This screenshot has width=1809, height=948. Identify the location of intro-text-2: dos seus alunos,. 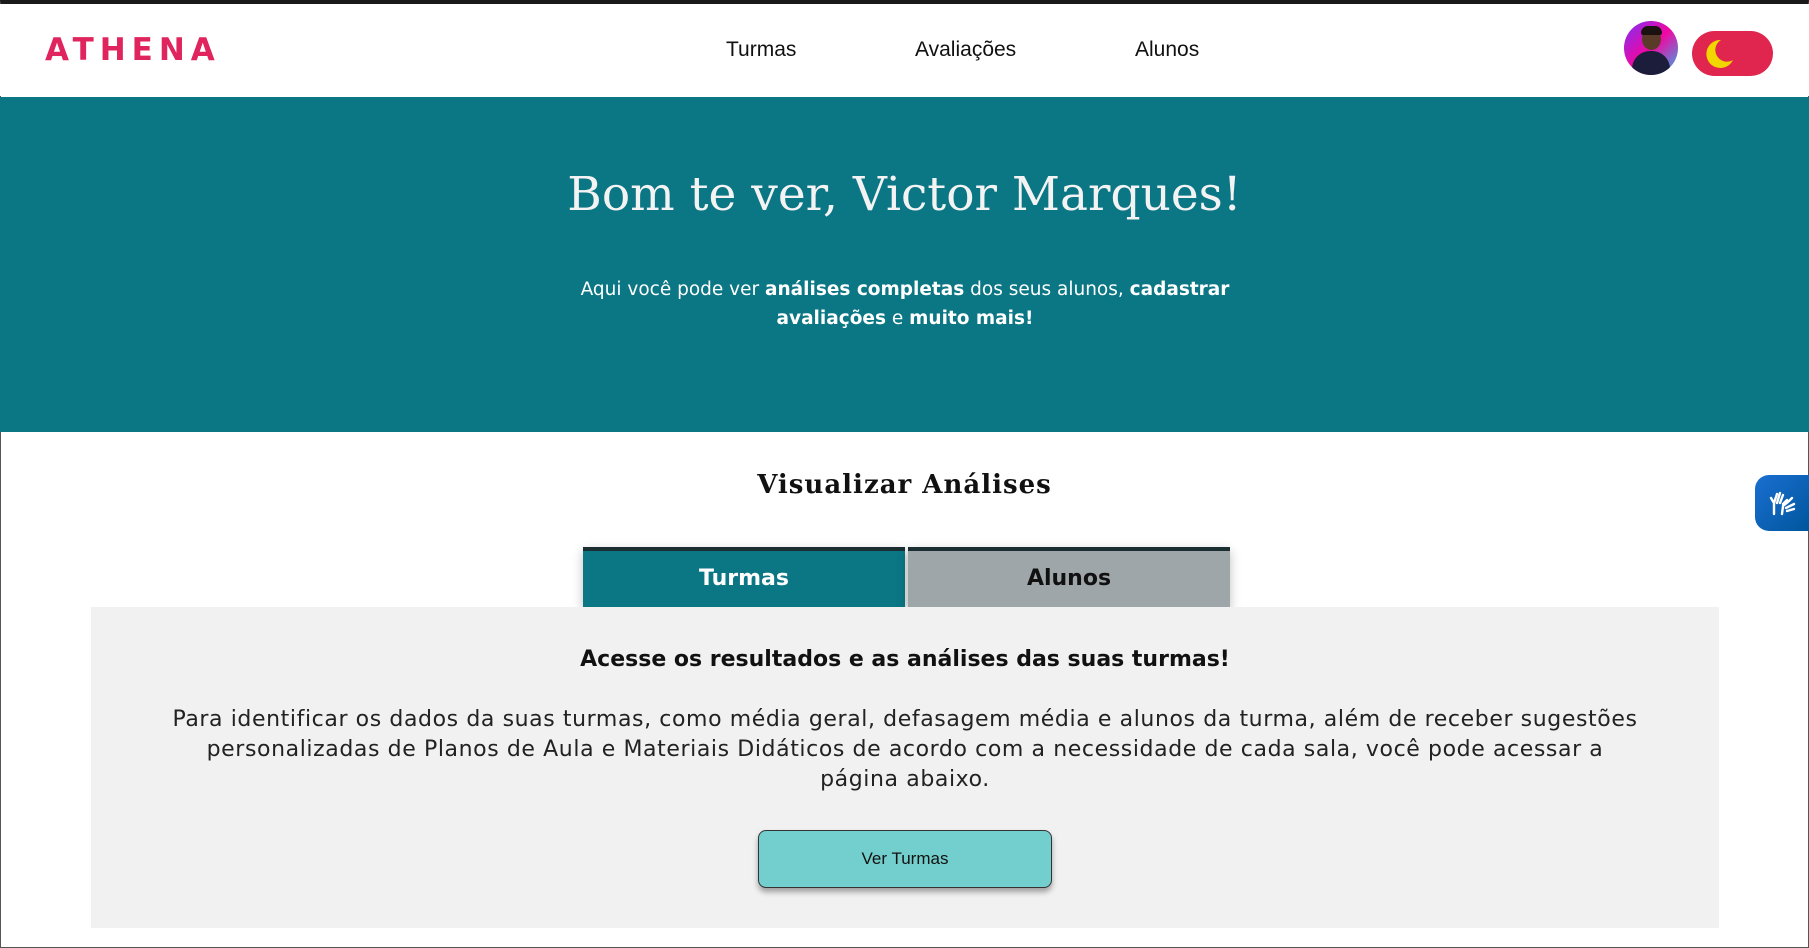
(1047, 289).